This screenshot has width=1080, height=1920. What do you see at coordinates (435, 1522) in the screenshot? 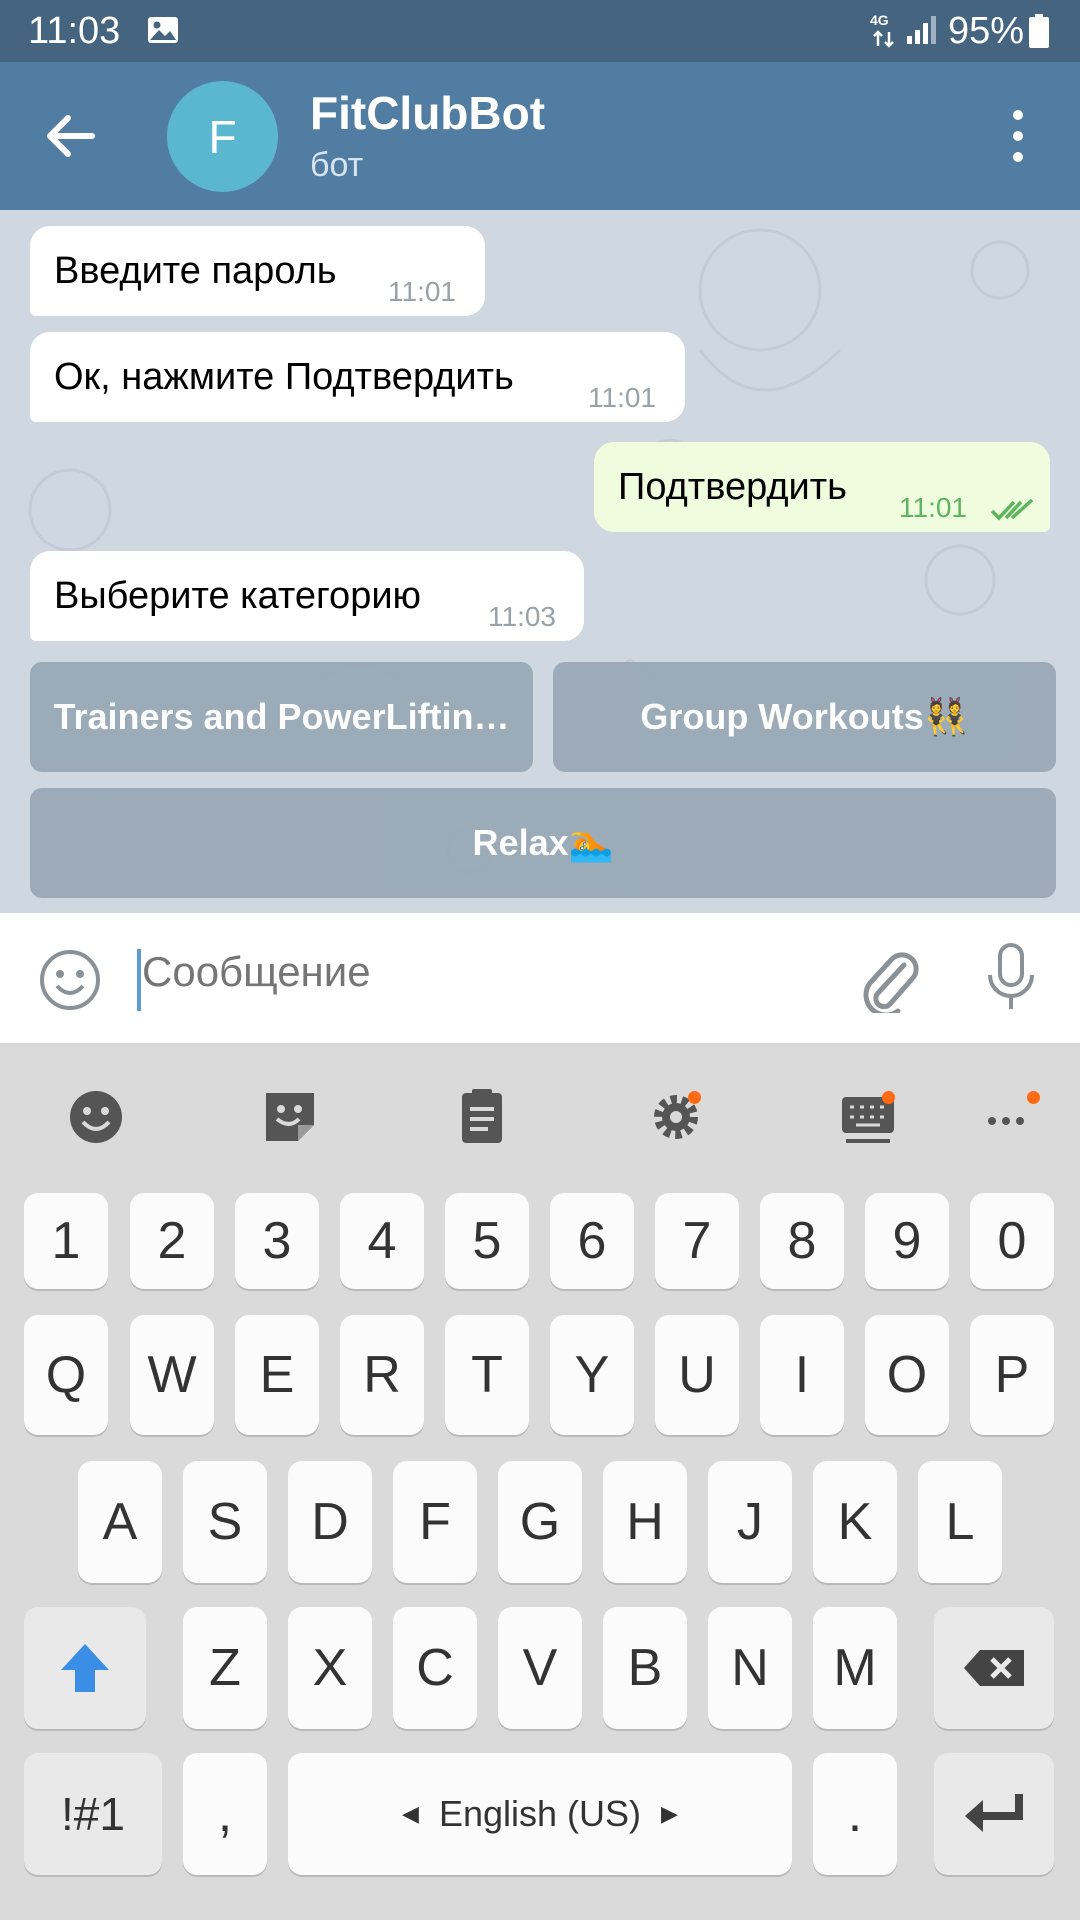
I see `key-f: F` at bounding box center [435, 1522].